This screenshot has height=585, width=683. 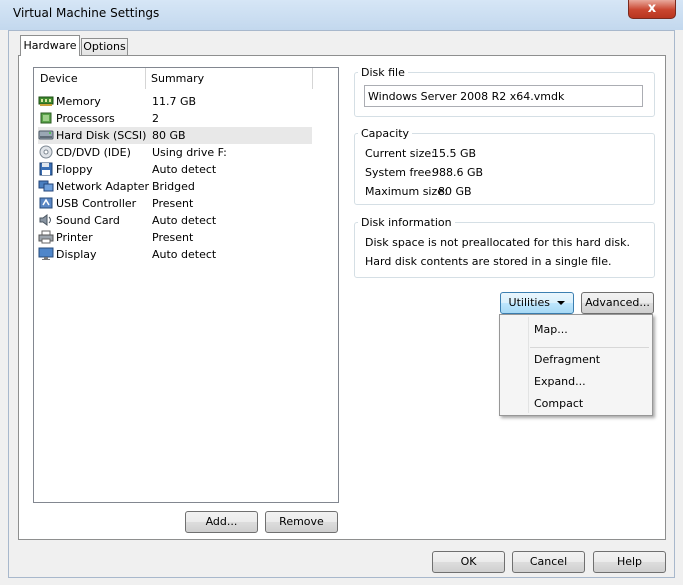 What do you see at coordinates (46, 253) in the screenshot?
I see `display-icon` at bounding box center [46, 253].